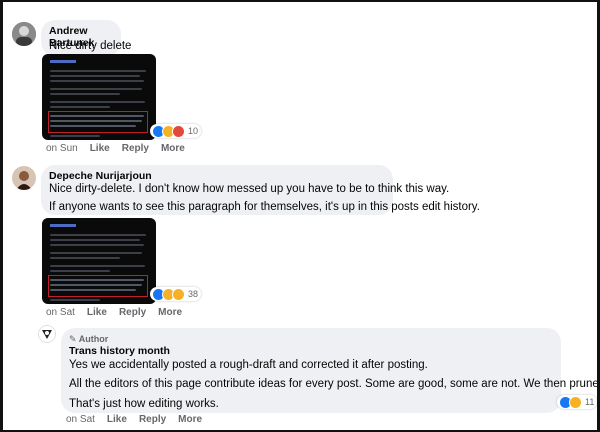  I want to click on reaction-count: 38, so click(193, 294).